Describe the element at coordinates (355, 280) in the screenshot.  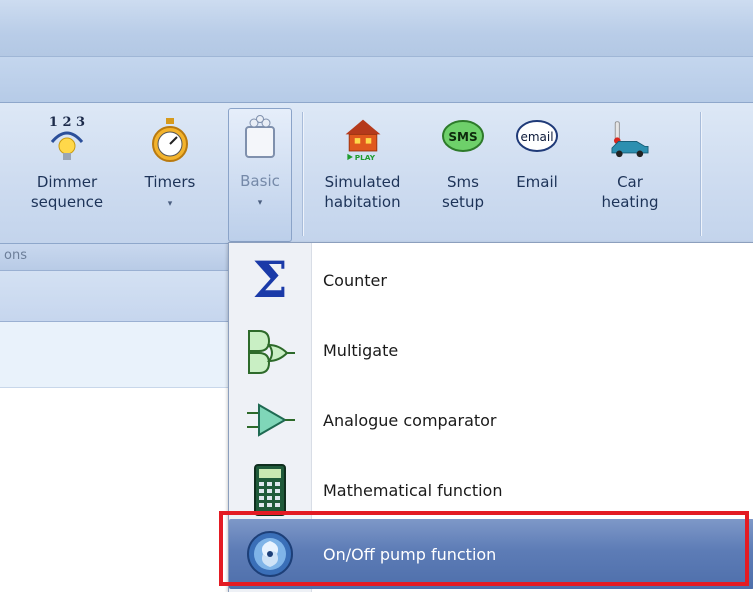
I see `menu-item-label: Counter` at that location.